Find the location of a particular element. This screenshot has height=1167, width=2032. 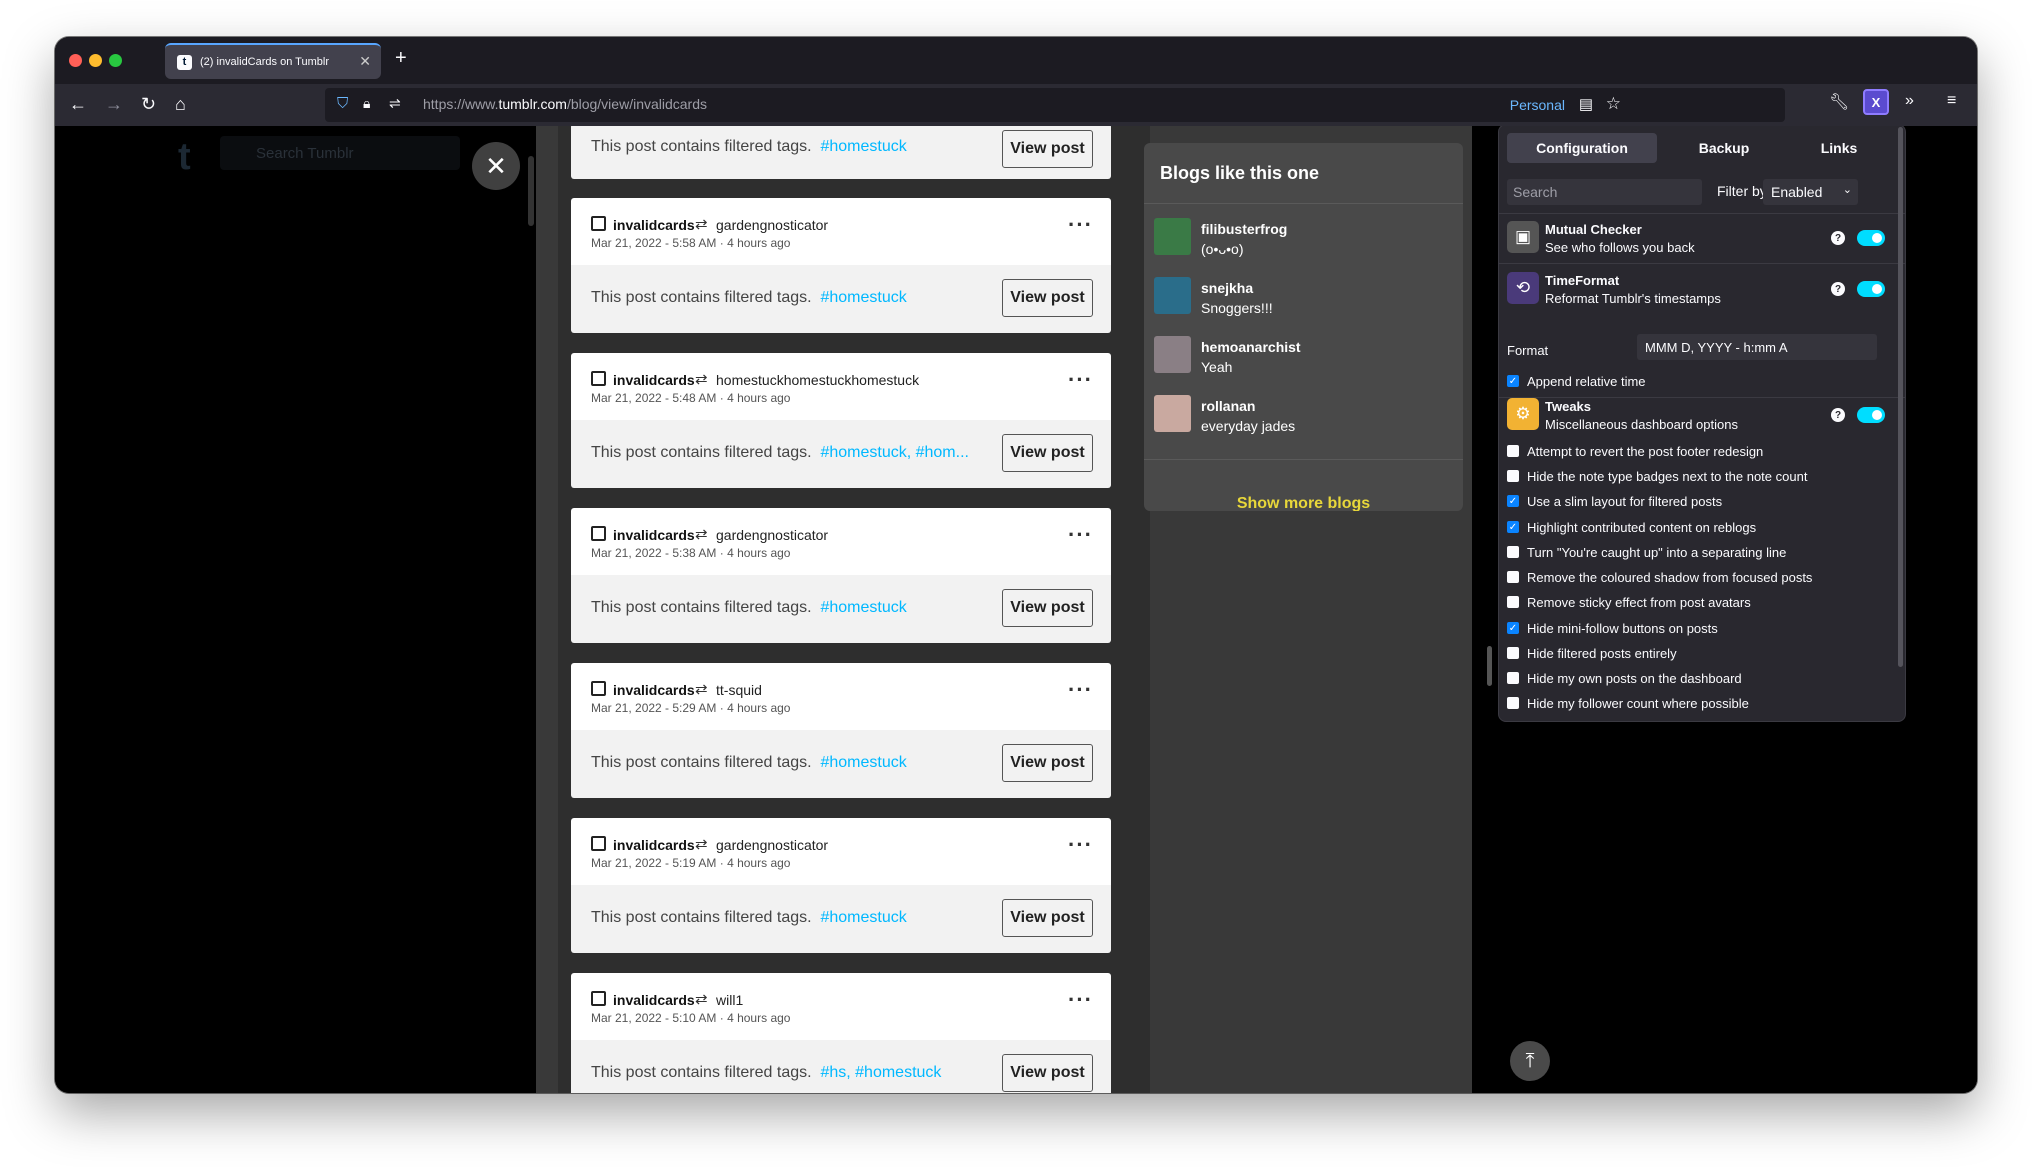

tweak-checkbox: ✓ Use a slim layout for filtered posts is located at coordinates (1614, 501).